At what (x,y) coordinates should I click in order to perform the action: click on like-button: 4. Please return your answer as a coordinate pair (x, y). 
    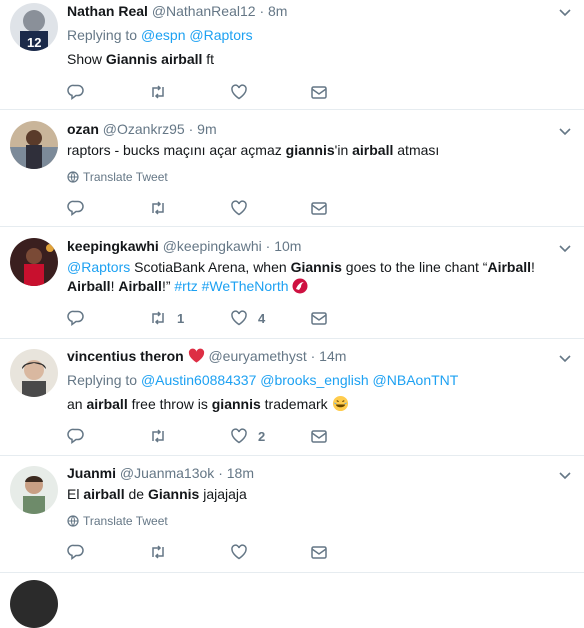
    Looking at the image, I should click on (247, 318).